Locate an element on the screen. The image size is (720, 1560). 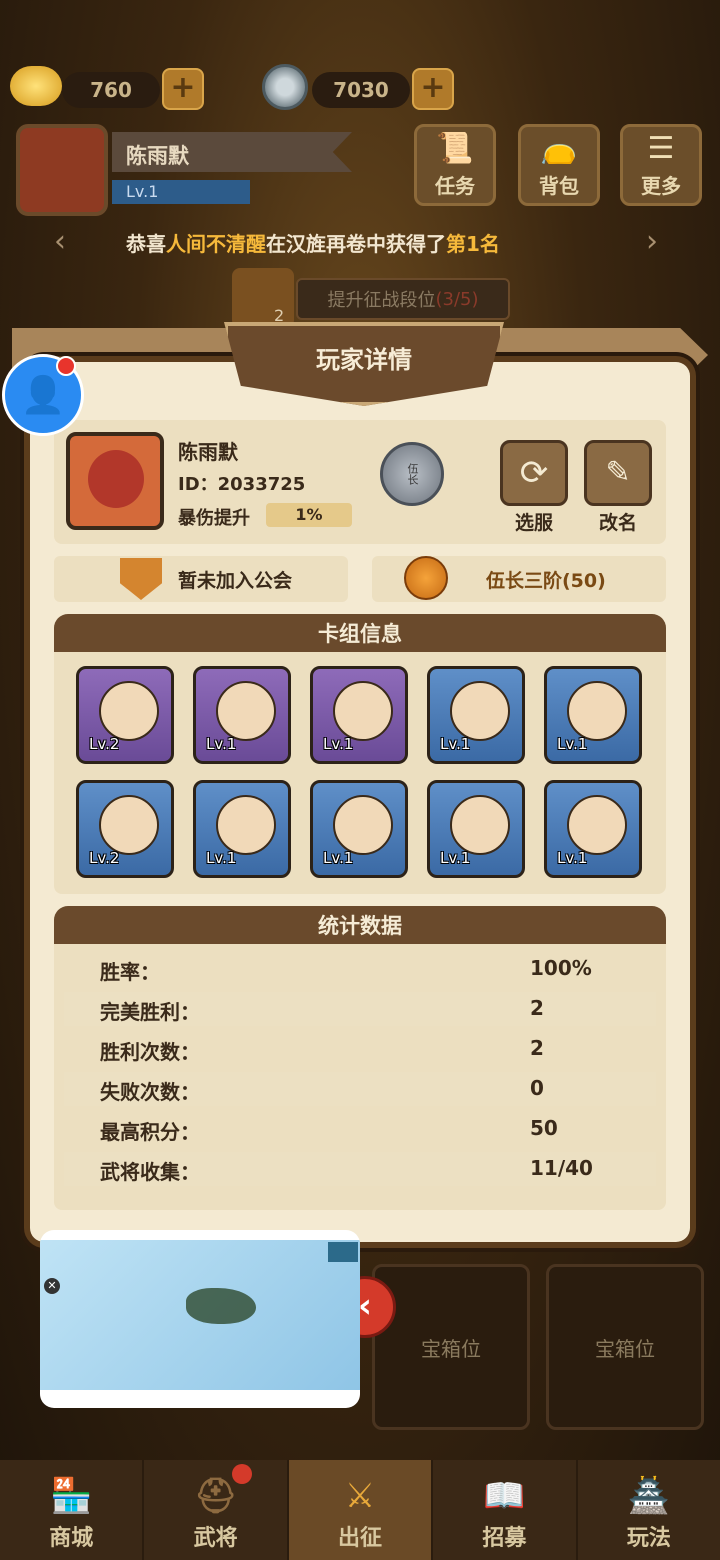
pip-minimap is located at coordinates (343, 1252).